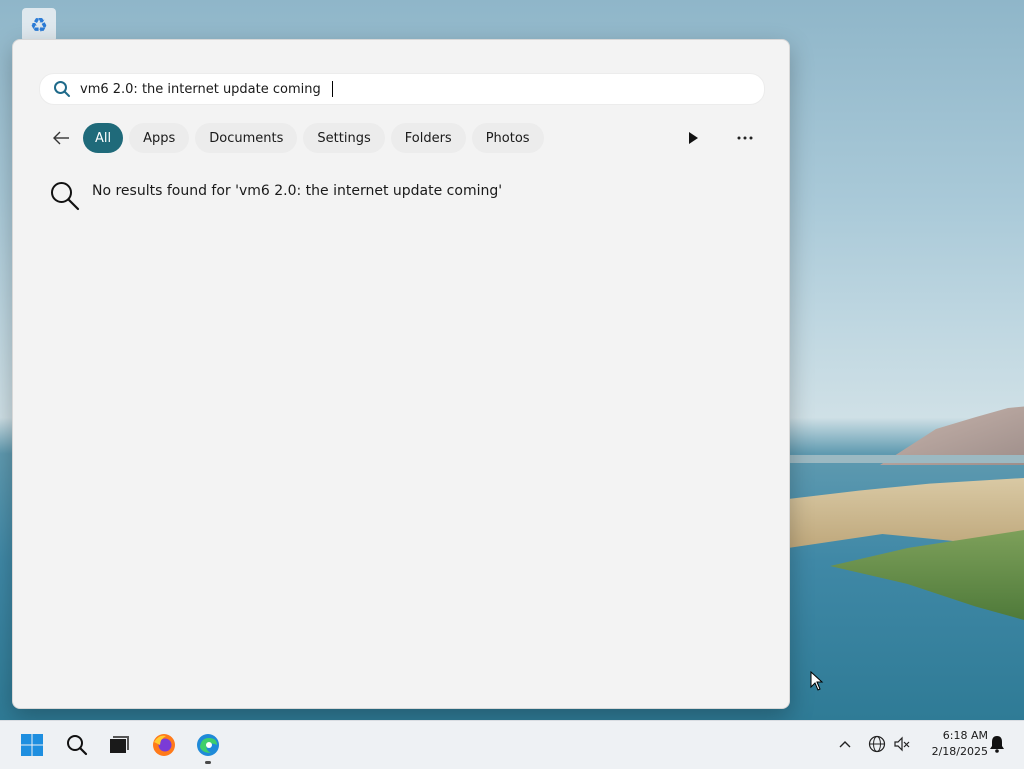  What do you see at coordinates (208, 762) in the screenshot?
I see `active-indicator` at bounding box center [208, 762].